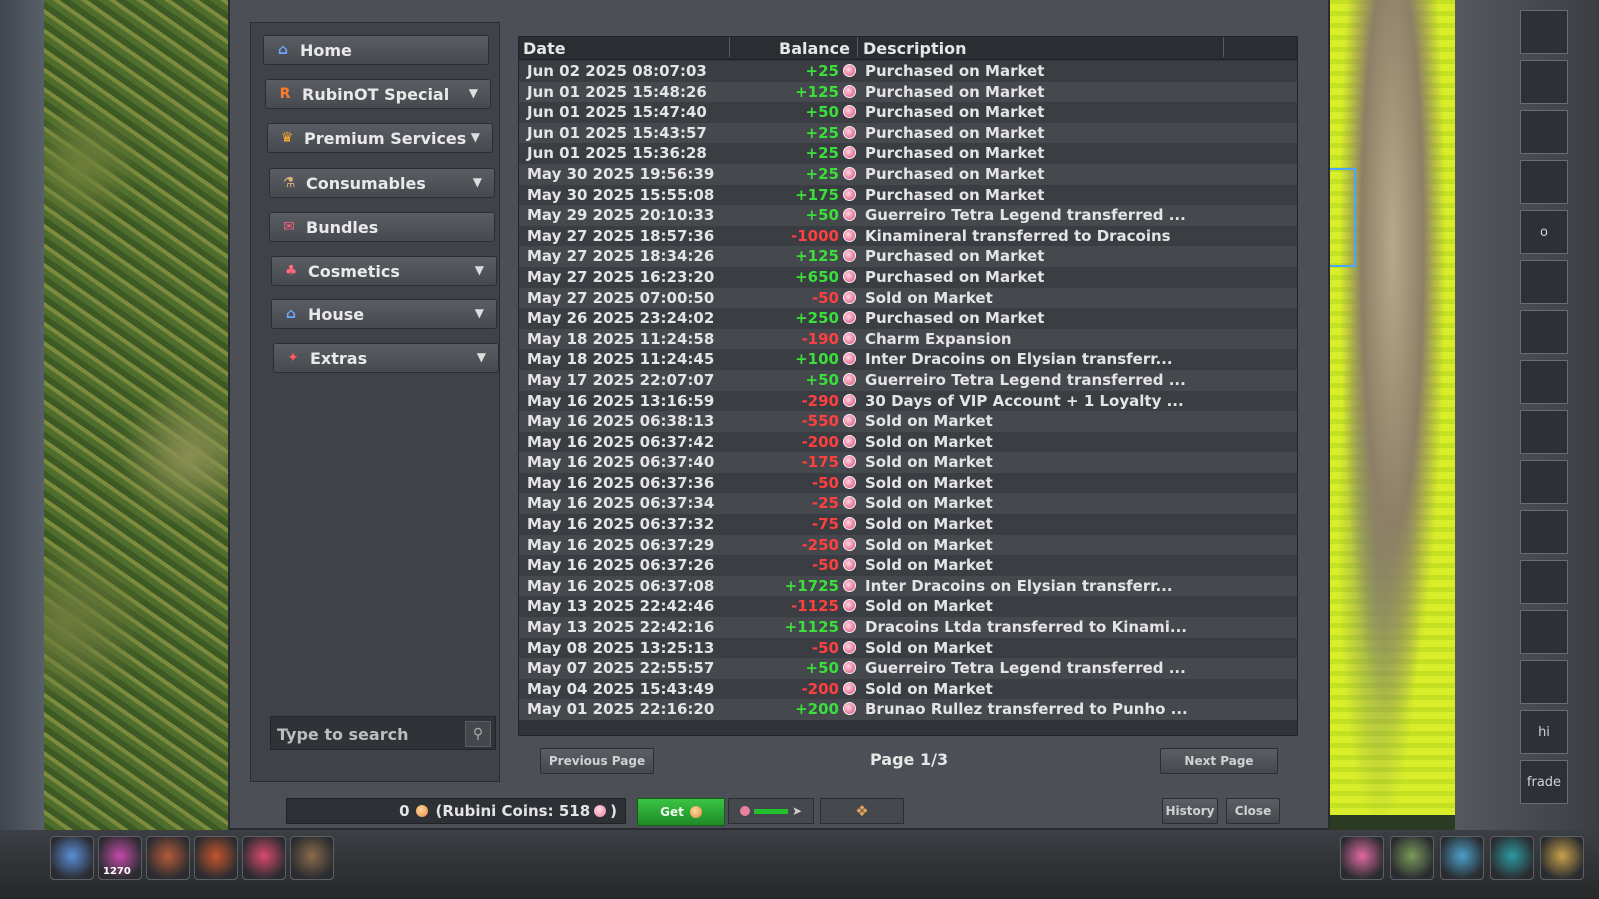 The height and width of the screenshot is (899, 1599). Describe the element at coordinates (681, 812) in the screenshot. I see `get-coins-button: Get` at that location.